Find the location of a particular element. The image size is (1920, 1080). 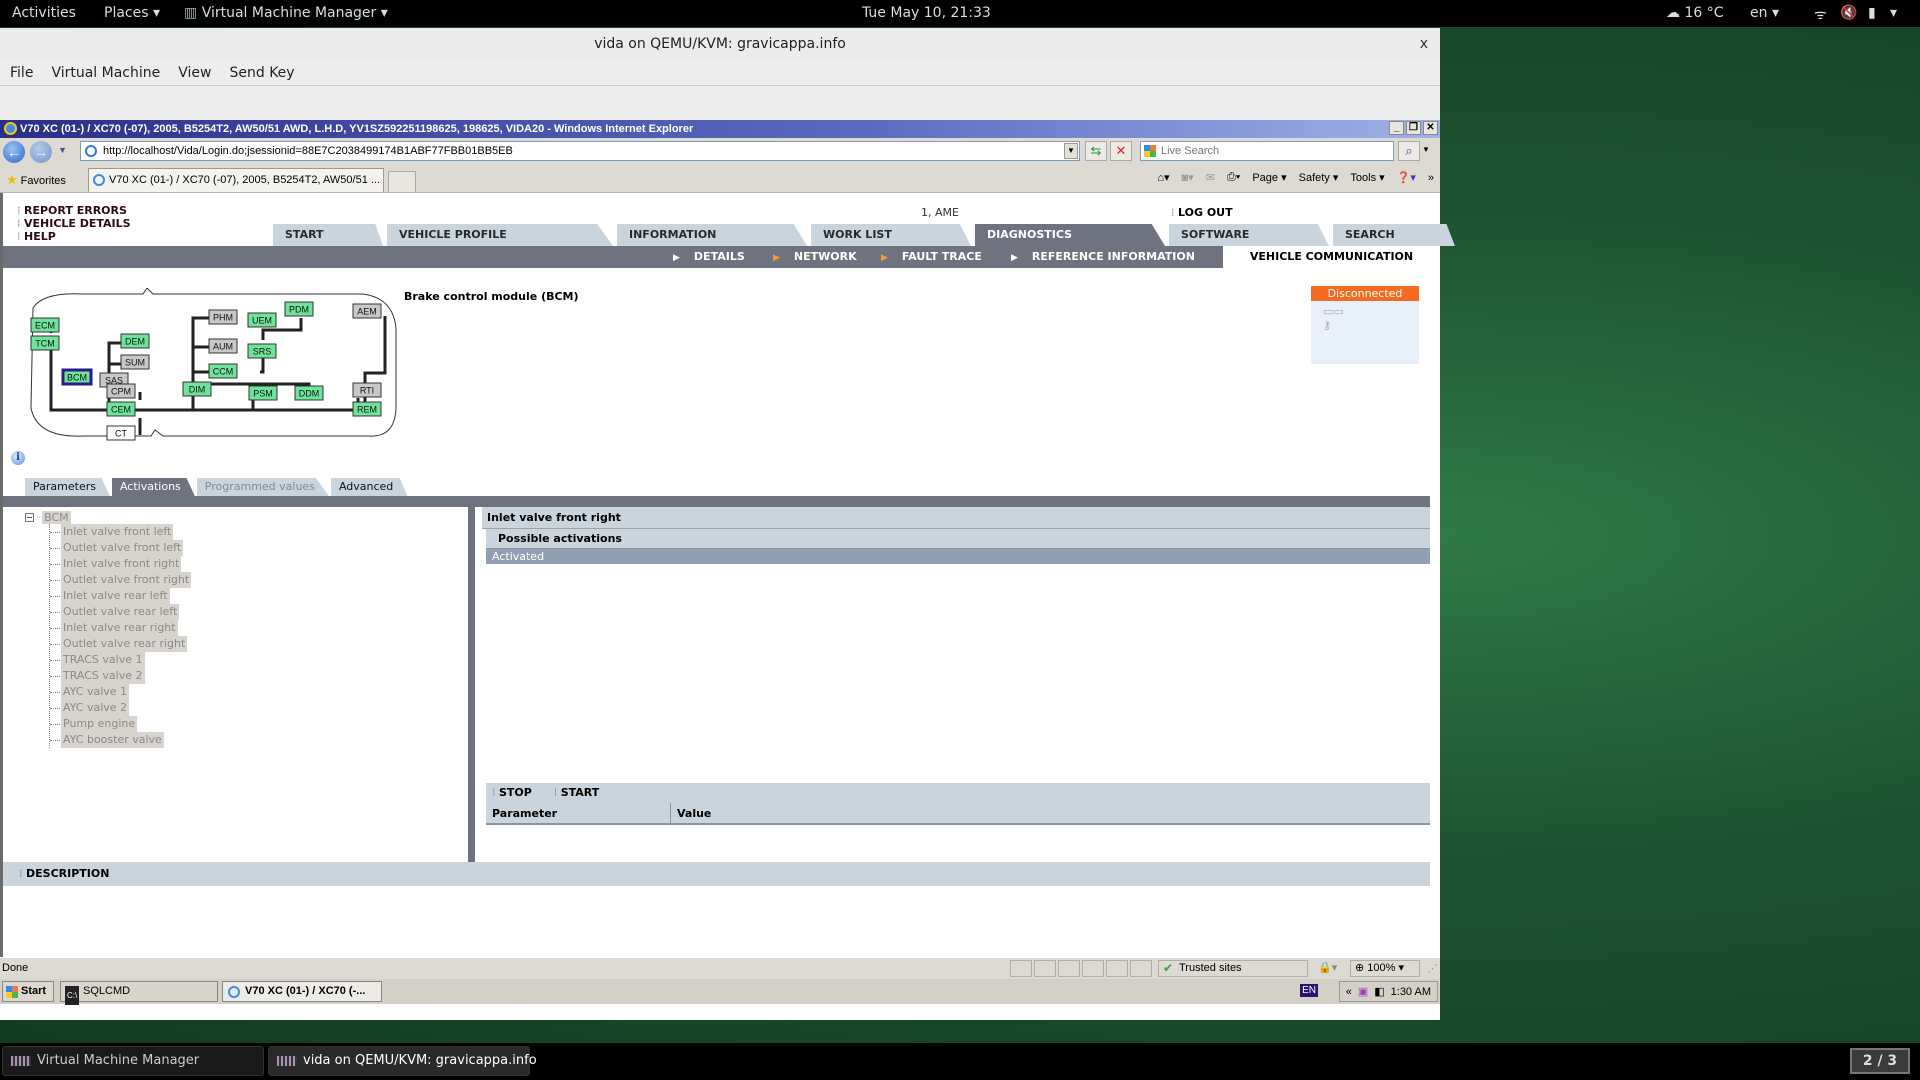

language-indicator: en ▾ is located at coordinates (1764, 13).